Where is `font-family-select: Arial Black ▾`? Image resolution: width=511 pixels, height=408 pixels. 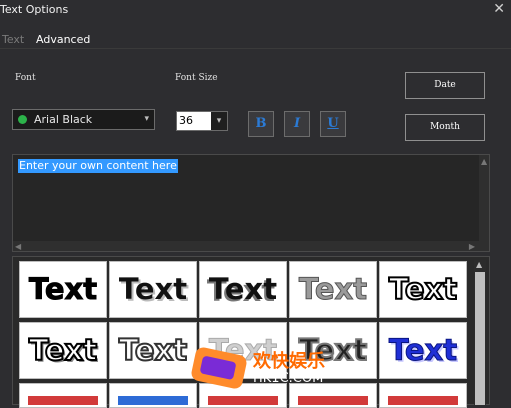 font-family-select: Arial Black ▾ is located at coordinates (83, 119).